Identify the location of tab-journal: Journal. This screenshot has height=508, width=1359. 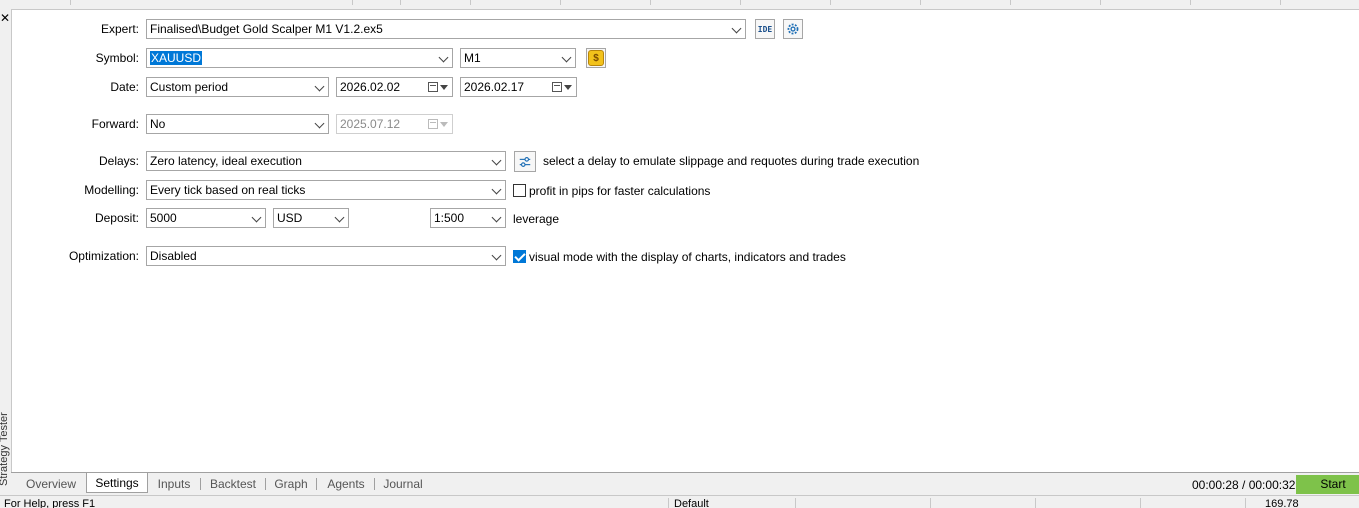
(403, 484).